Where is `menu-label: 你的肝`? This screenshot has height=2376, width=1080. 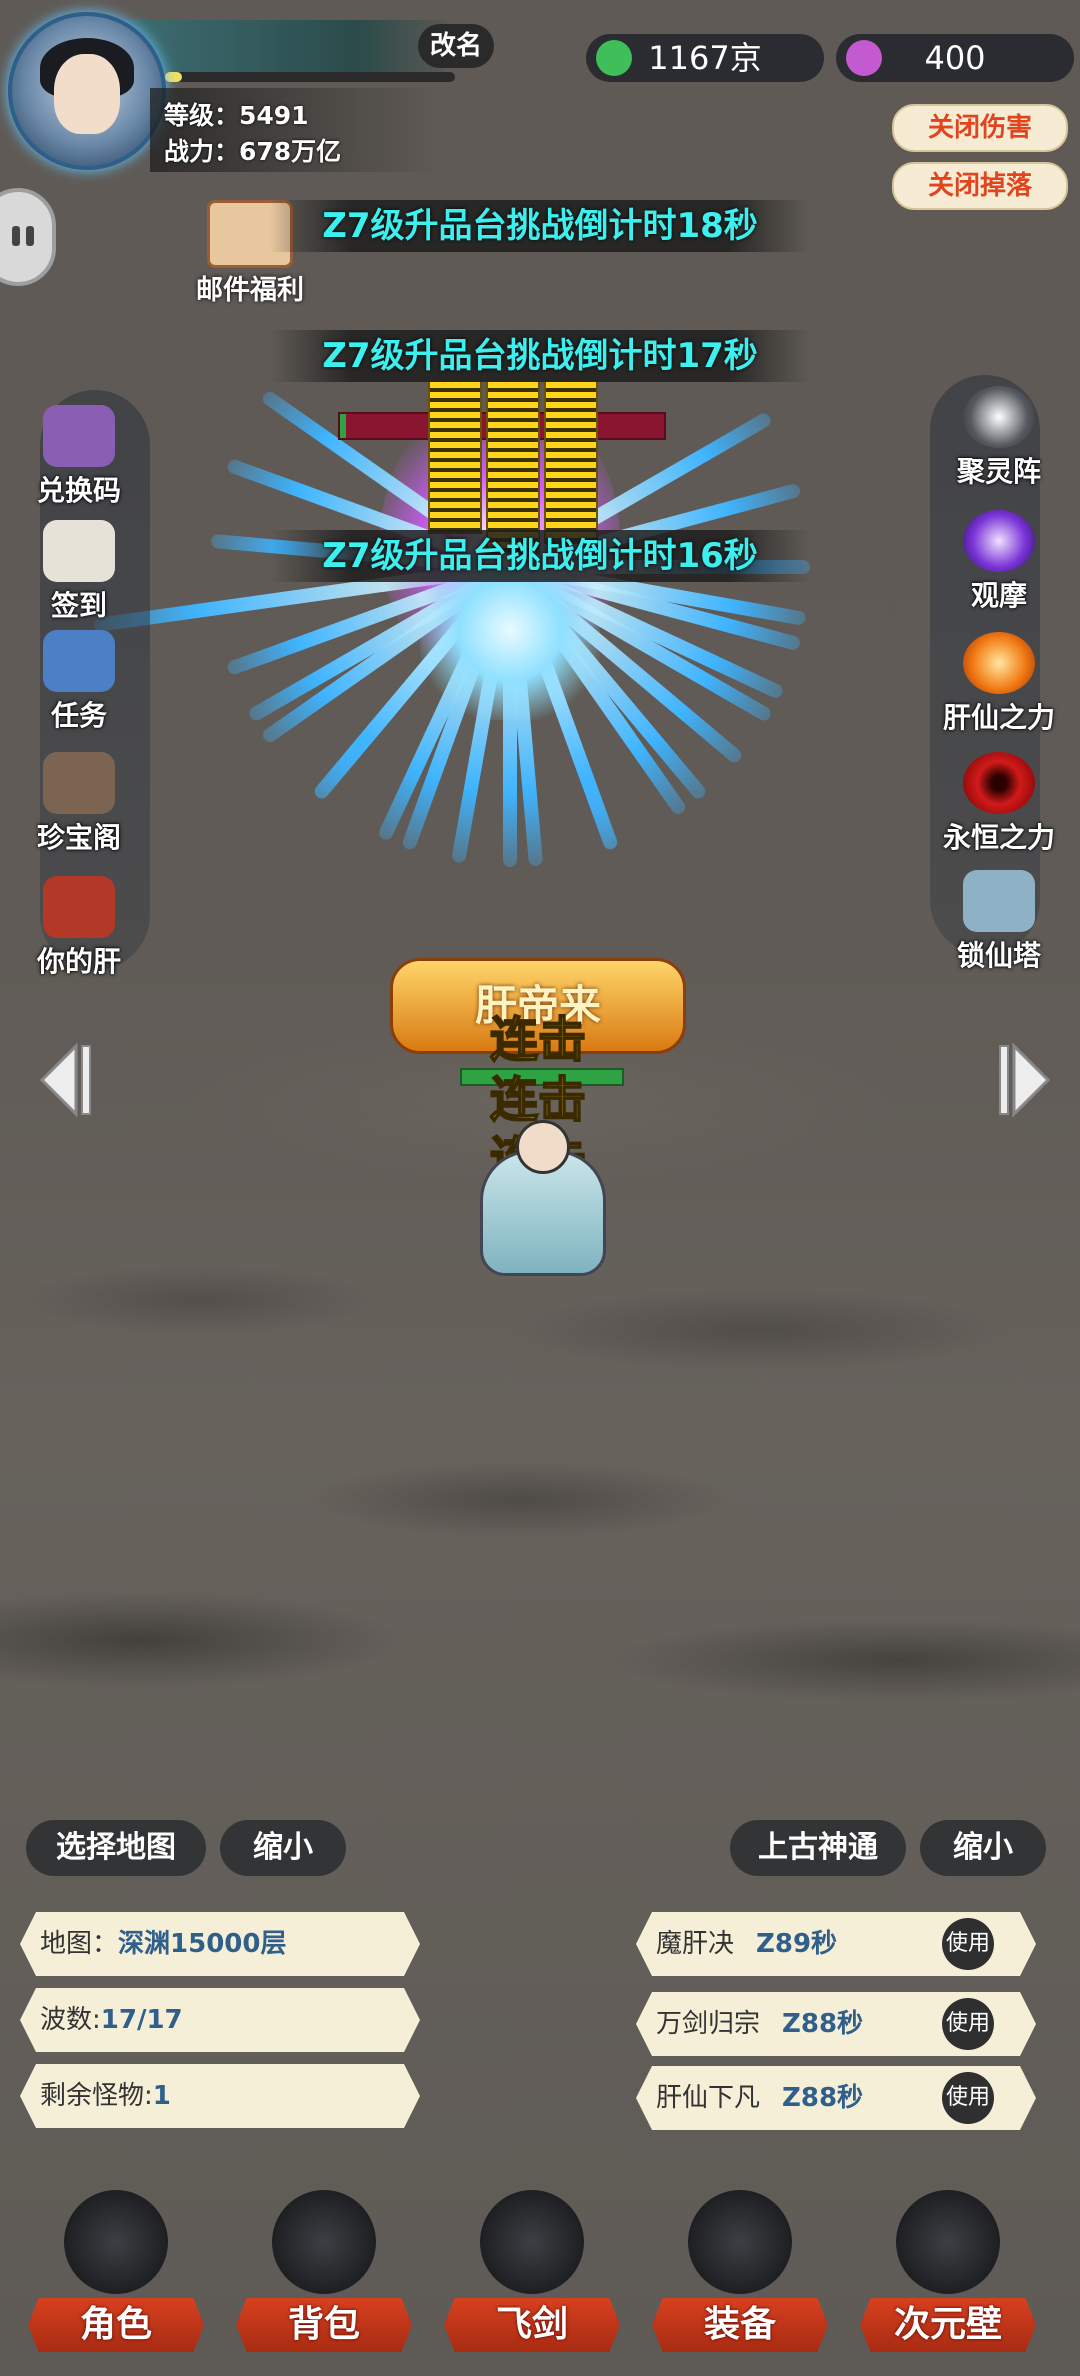 menu-label: 你的肝 is located at coordinates (78, 961).